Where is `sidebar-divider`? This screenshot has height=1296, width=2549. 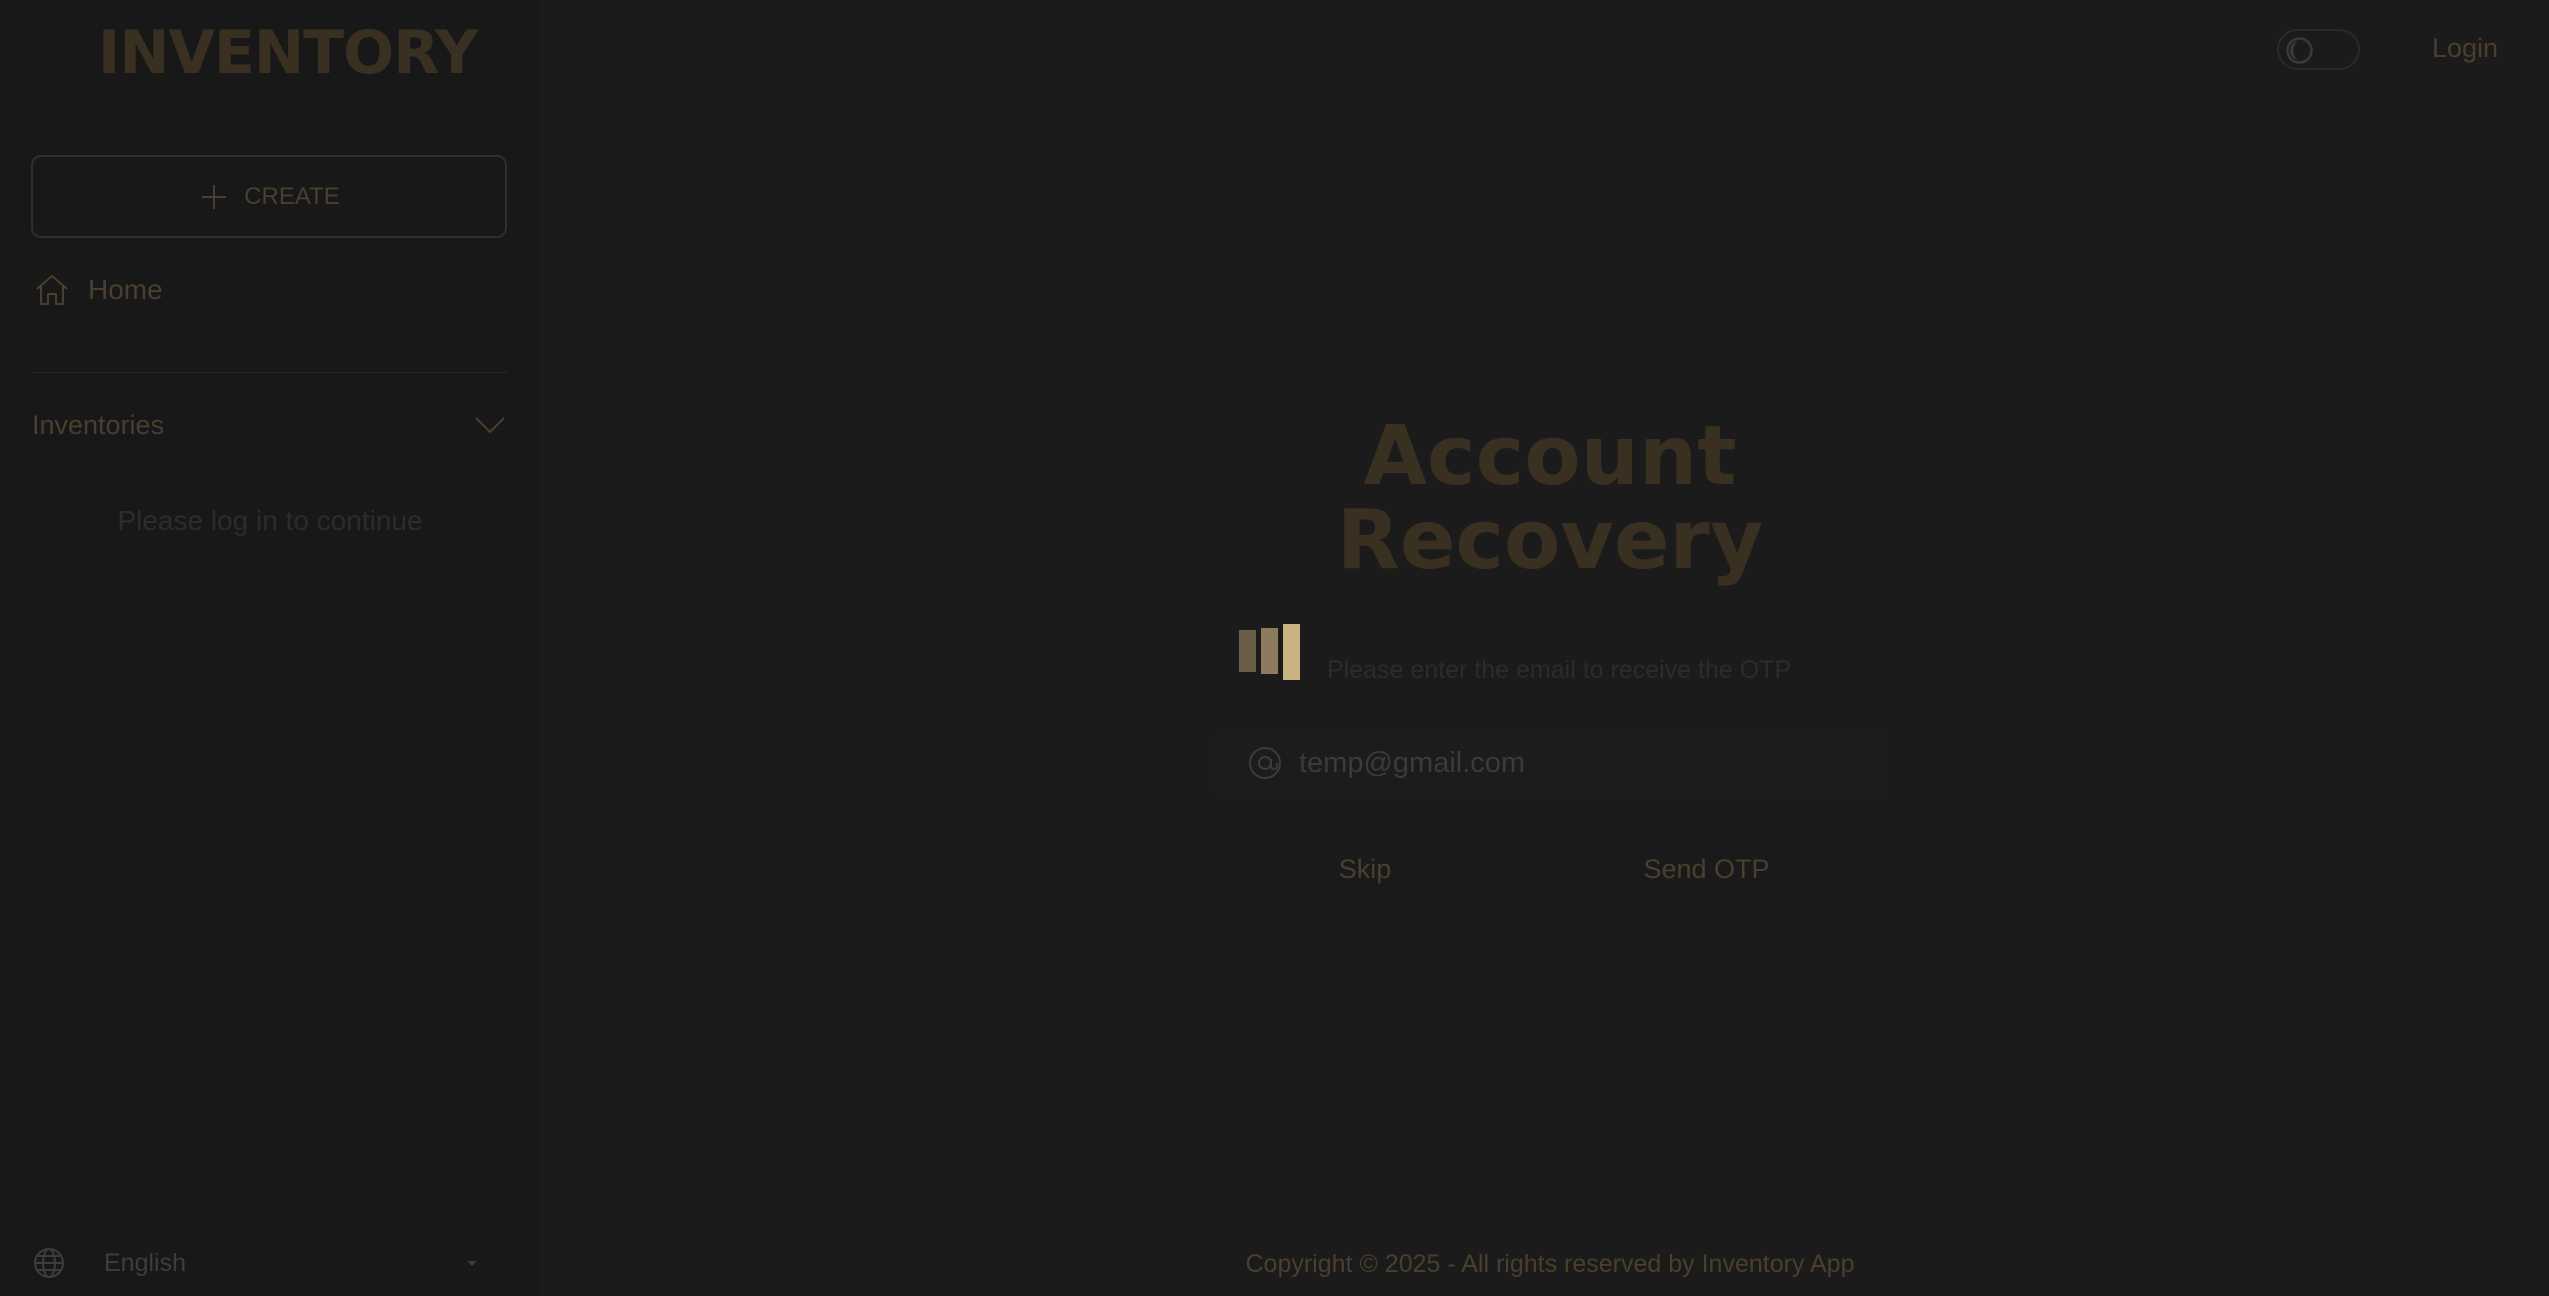
sidebar-divider is located at coordinates (270, 372).